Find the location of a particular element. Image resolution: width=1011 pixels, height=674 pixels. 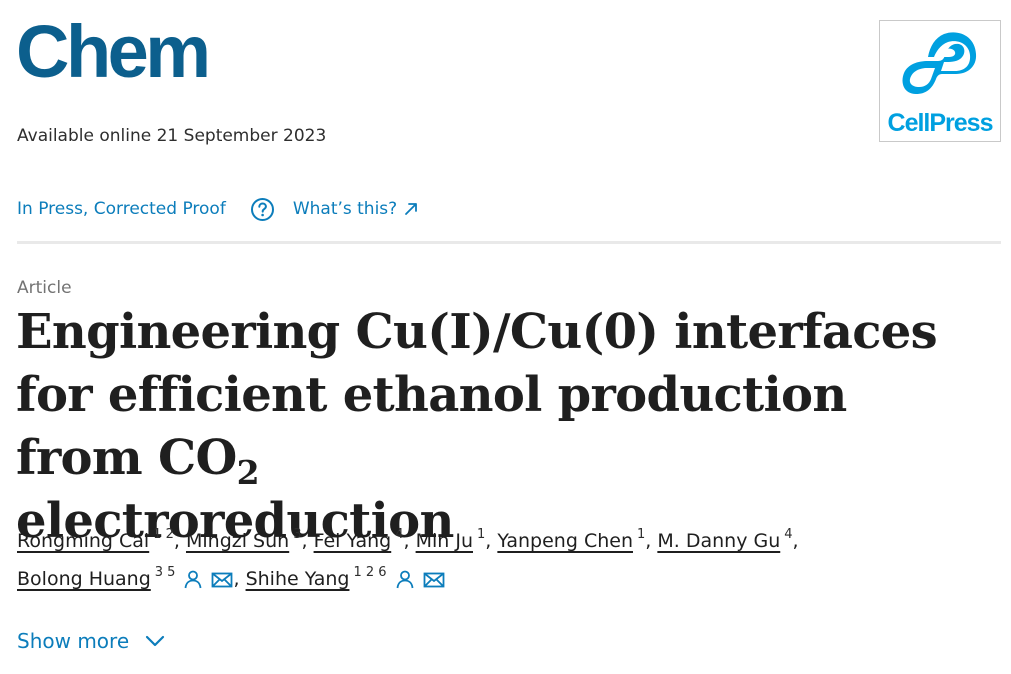

author-item: Fei Yang 4, is located at coordinates (362, 539).